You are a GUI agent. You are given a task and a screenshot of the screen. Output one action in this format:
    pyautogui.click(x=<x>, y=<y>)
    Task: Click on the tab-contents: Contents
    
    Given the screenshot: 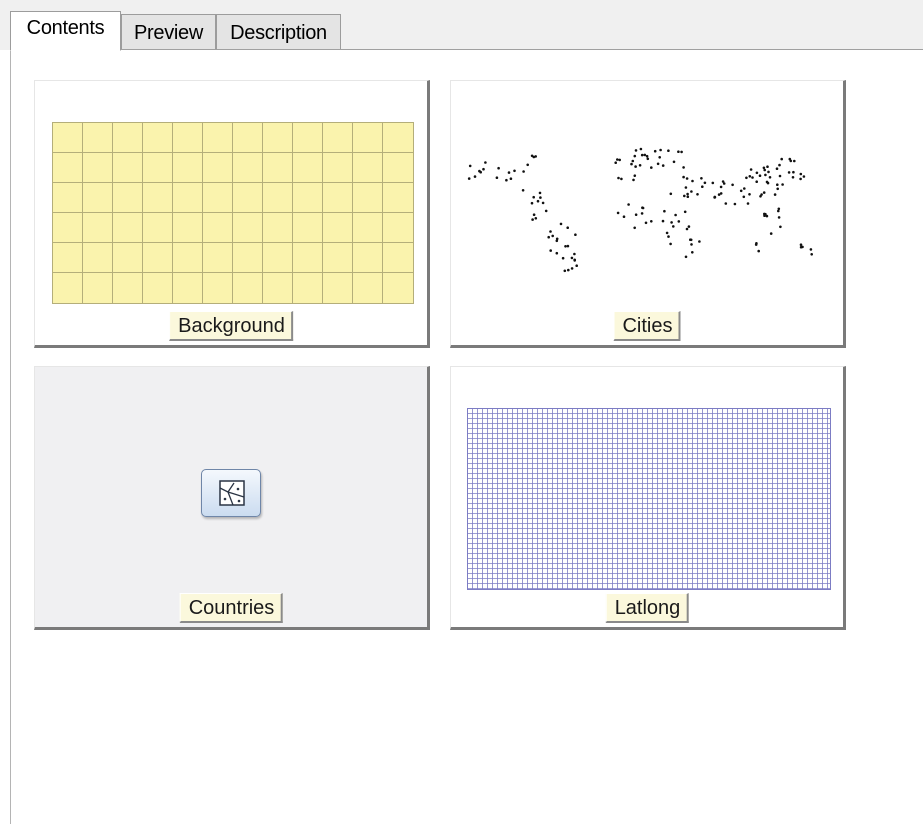 What is the action you would take?
    pyautogui.click(x=65, y=31)
    